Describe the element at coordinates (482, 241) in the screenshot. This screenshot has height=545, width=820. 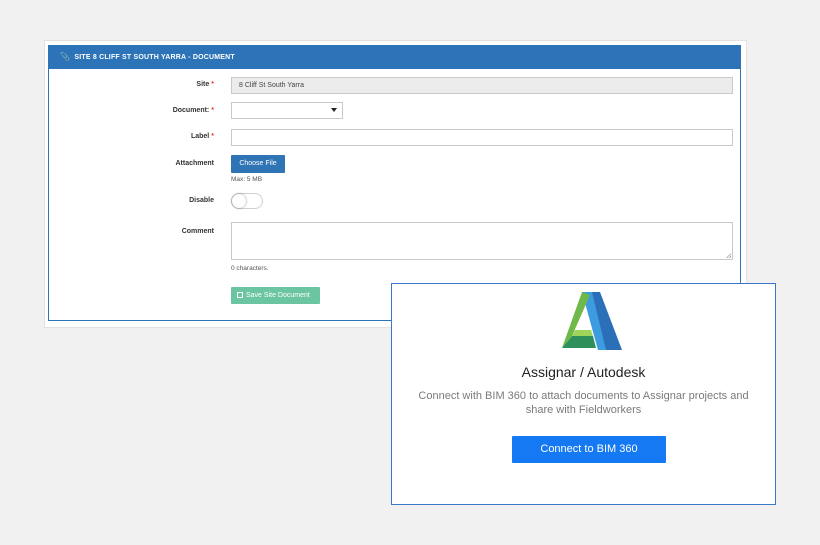
I see `comment-textarea` at that location.